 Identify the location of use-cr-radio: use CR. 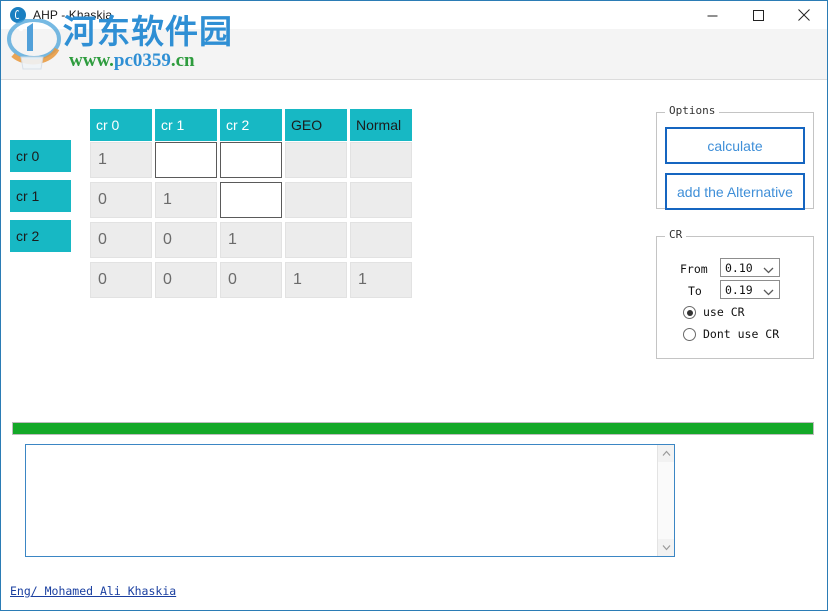
(714, 312).